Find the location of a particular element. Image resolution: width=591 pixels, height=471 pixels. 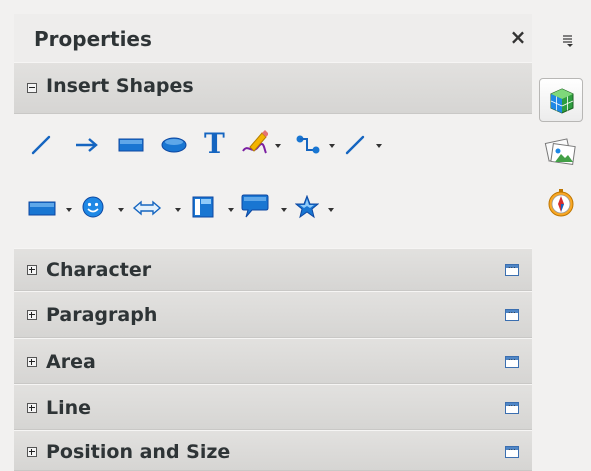

flowchart-icon is located at coordinates (203, 207).